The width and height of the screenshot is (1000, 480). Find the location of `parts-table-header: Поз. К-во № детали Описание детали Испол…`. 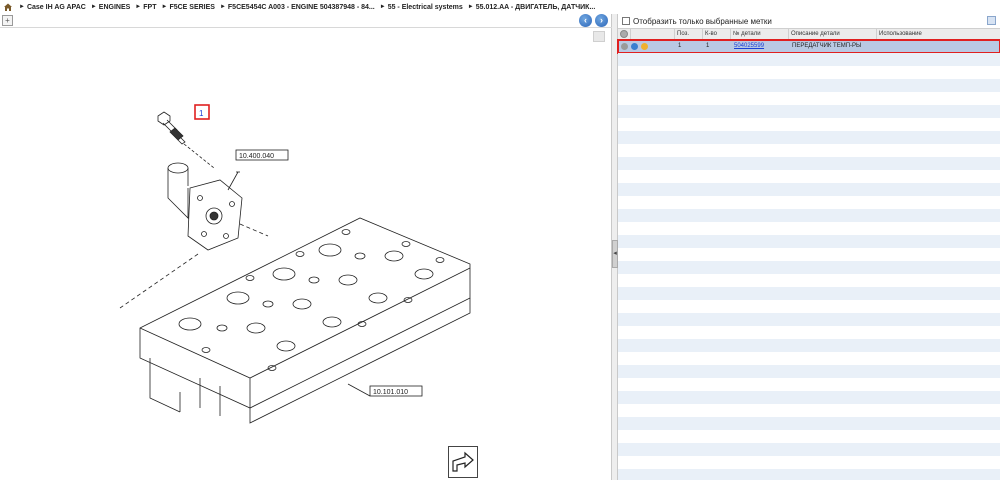

parts-table-header: Поз. К-во № детали Описание детали Испол… is located at coordinates (809, 34).